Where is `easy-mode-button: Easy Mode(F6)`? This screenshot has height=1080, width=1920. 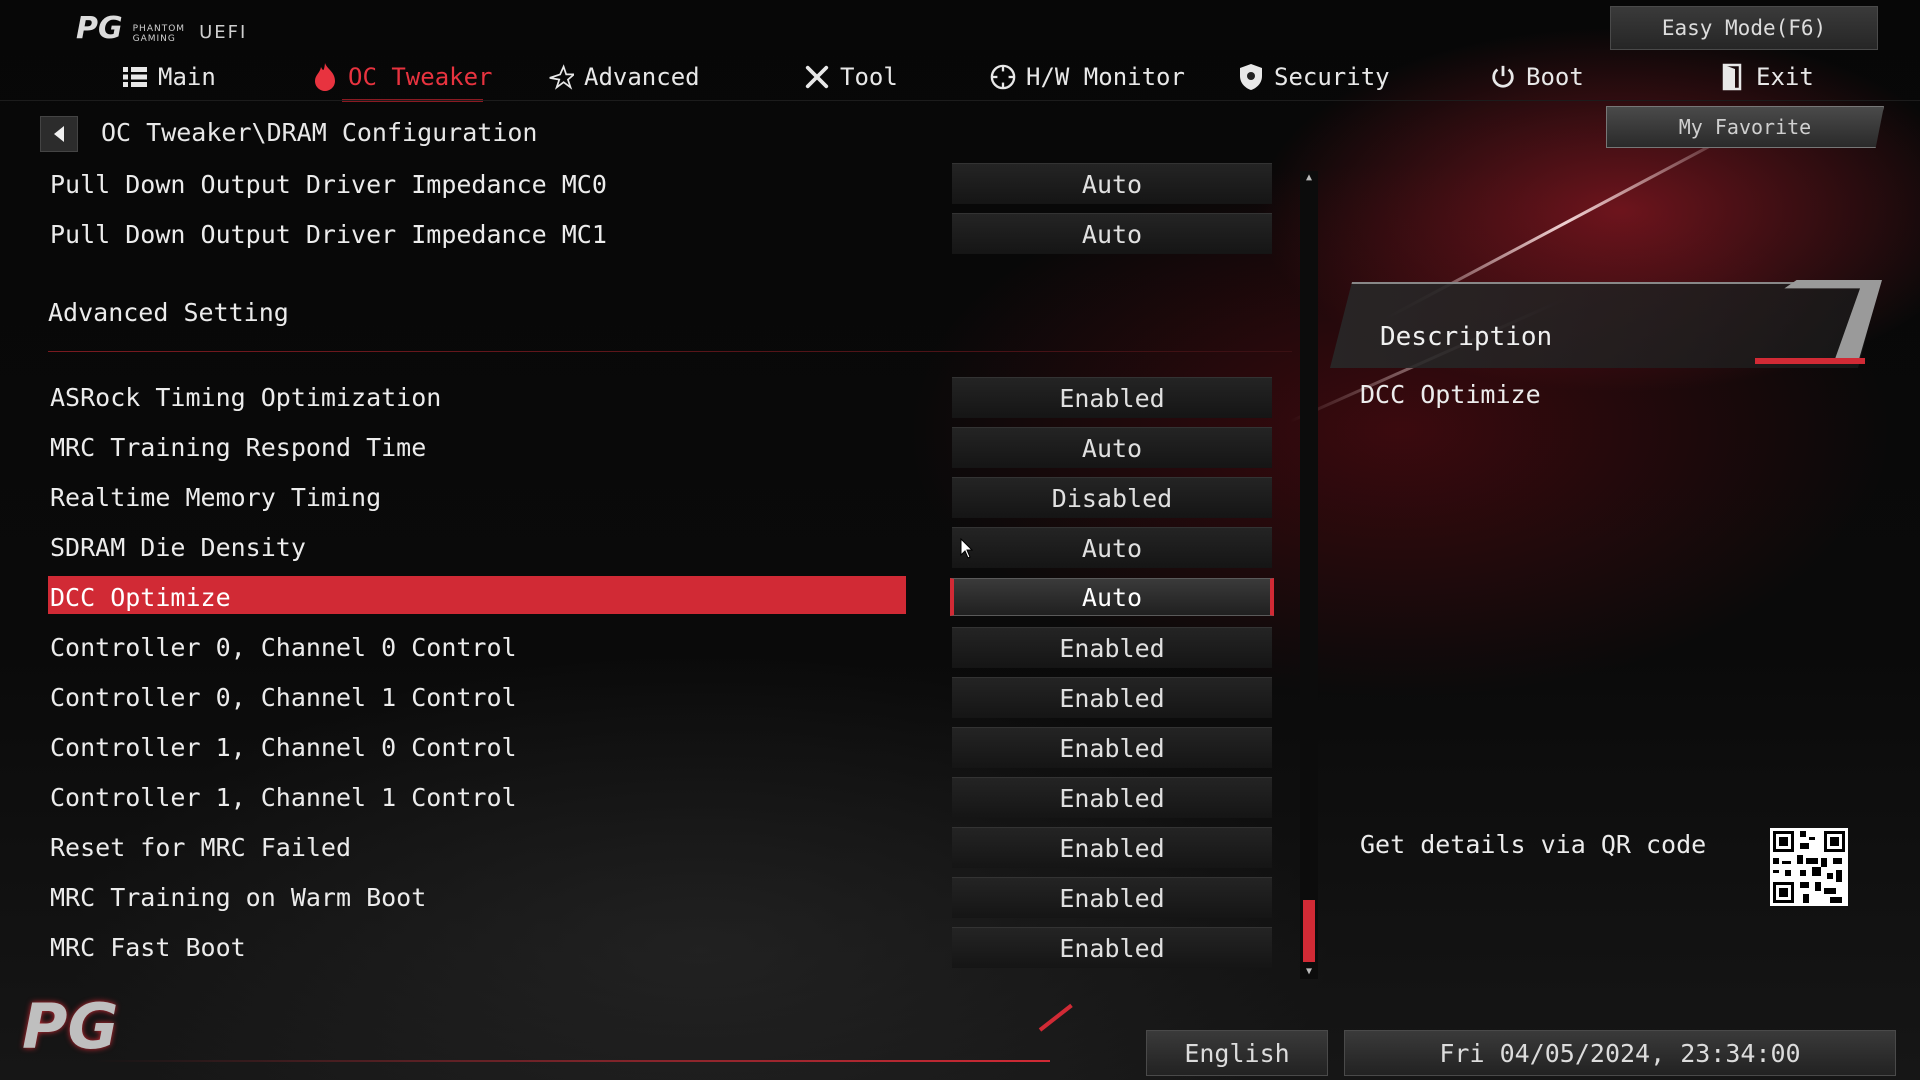
easy-mode-button: Easy Mode(F6) is located at coordinates (1744, 28).